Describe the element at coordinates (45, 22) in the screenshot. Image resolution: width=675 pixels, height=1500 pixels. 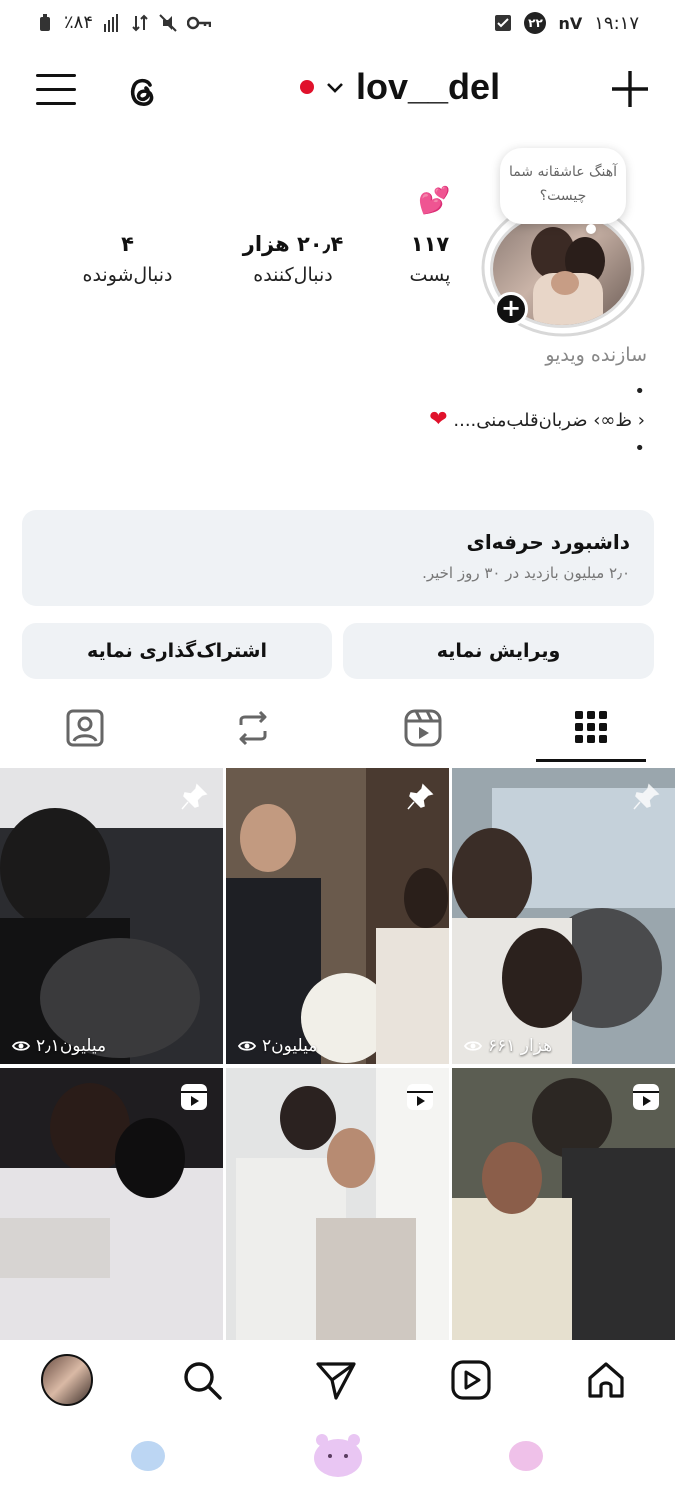
I see `battery-icon` at that location.